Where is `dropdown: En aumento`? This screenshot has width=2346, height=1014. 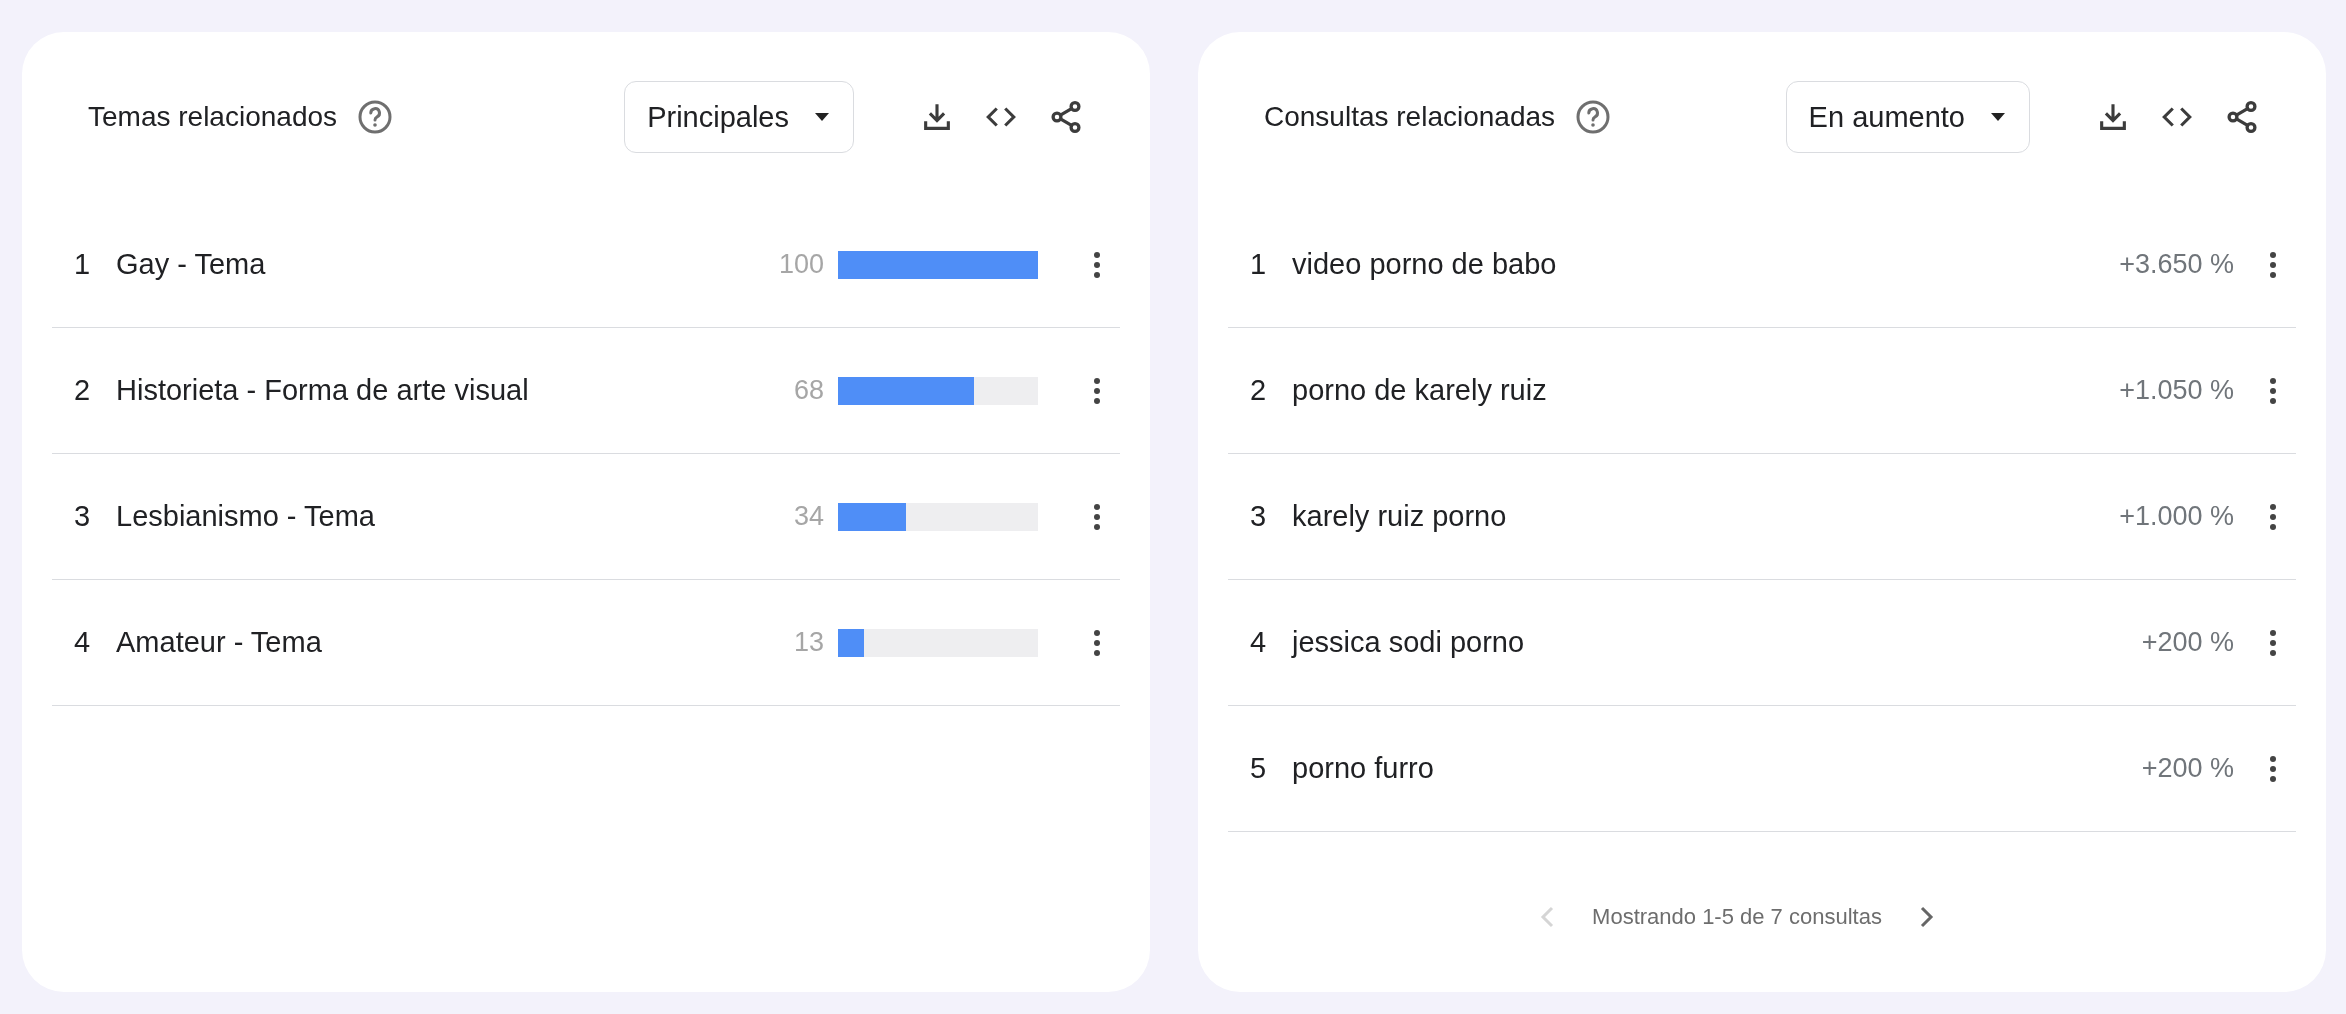 dropdown: En aumento is located at coordinates (1907, 117).